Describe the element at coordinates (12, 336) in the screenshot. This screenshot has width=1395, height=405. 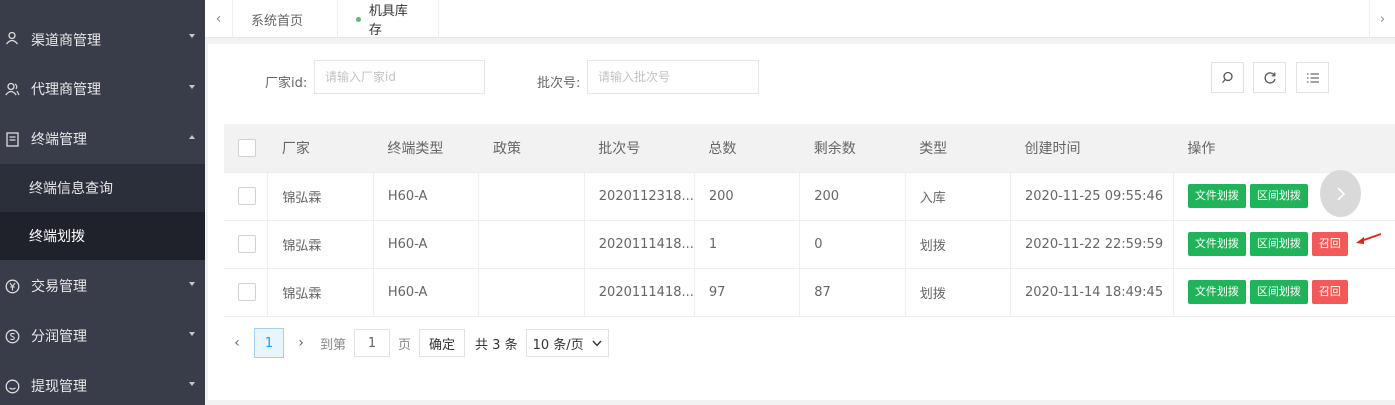
I see `dollar-icon` at that location.